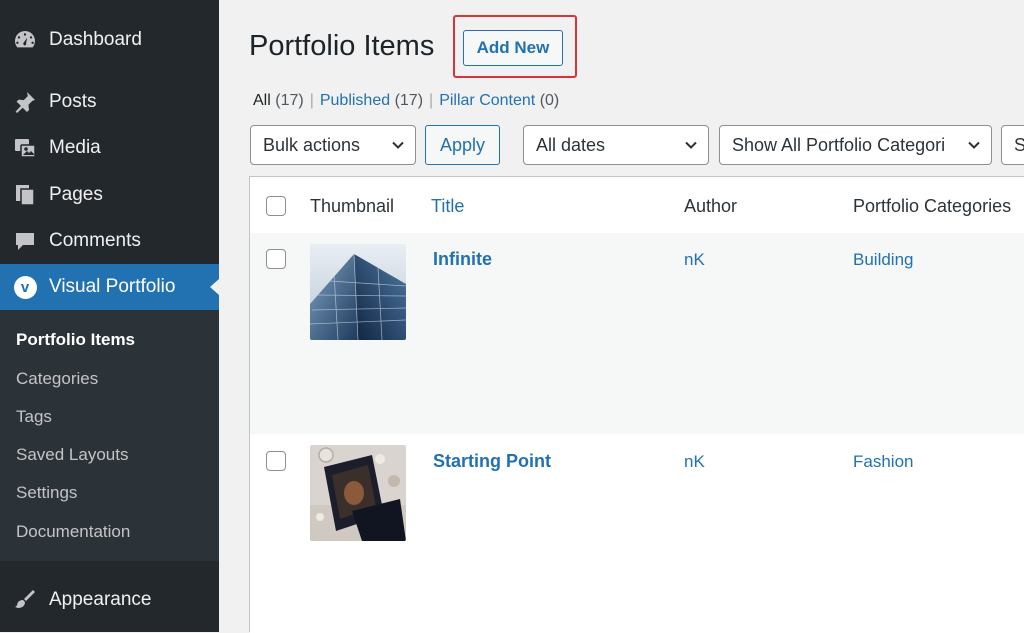 The width and height of the screenshot is (1024, 633). I want to click on post-title-link: Starting Point, so click(492, 461).